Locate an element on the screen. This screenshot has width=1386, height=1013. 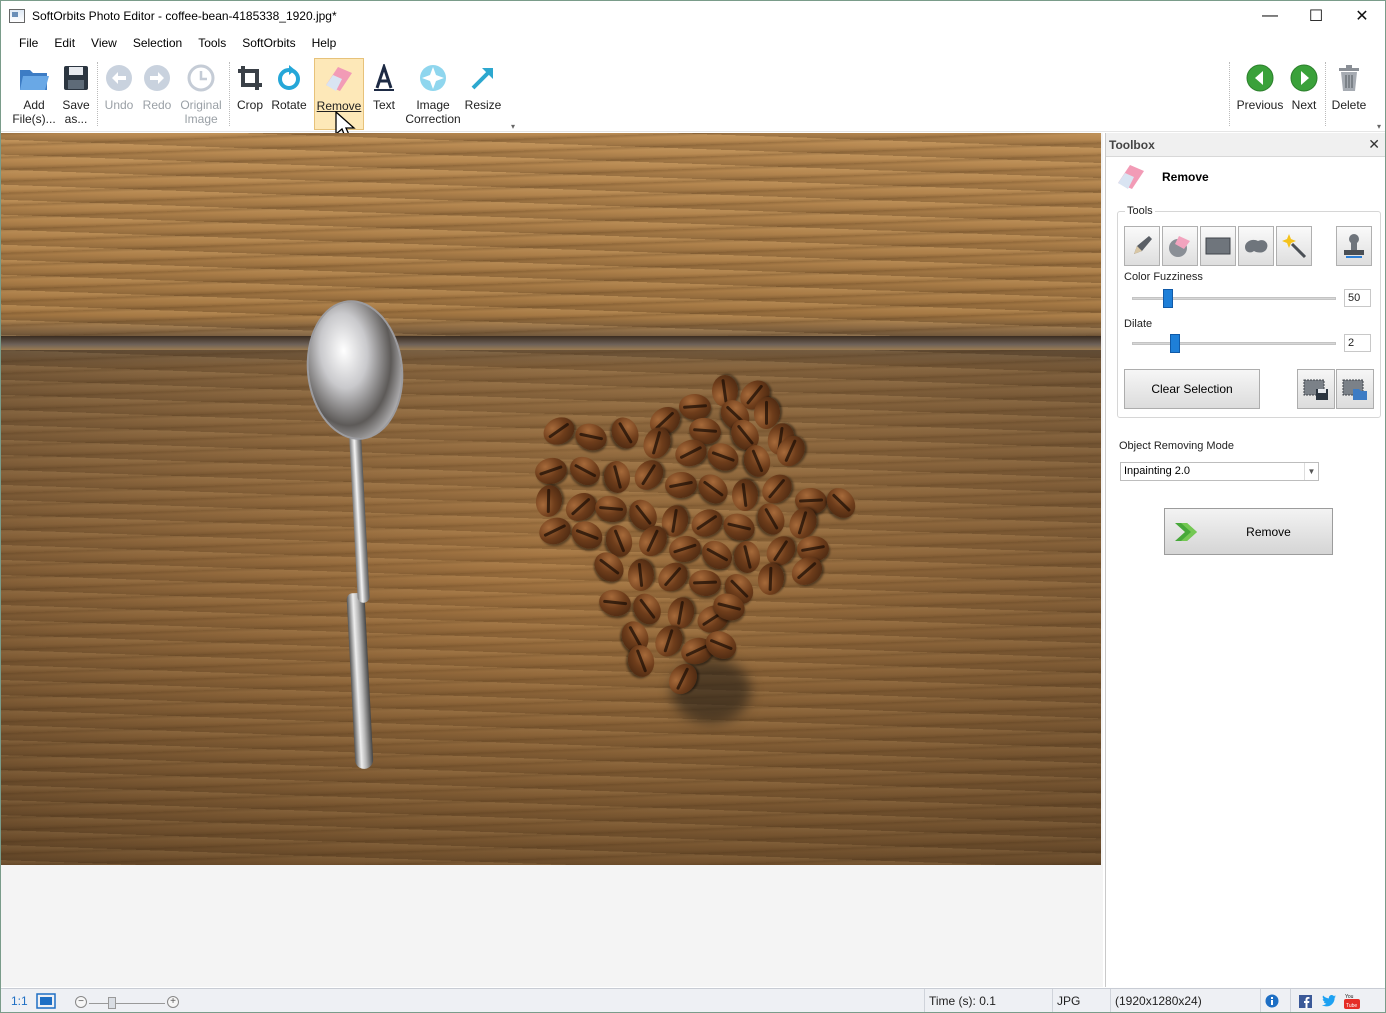
save-selection-button is located at coordinates (1316, 389).